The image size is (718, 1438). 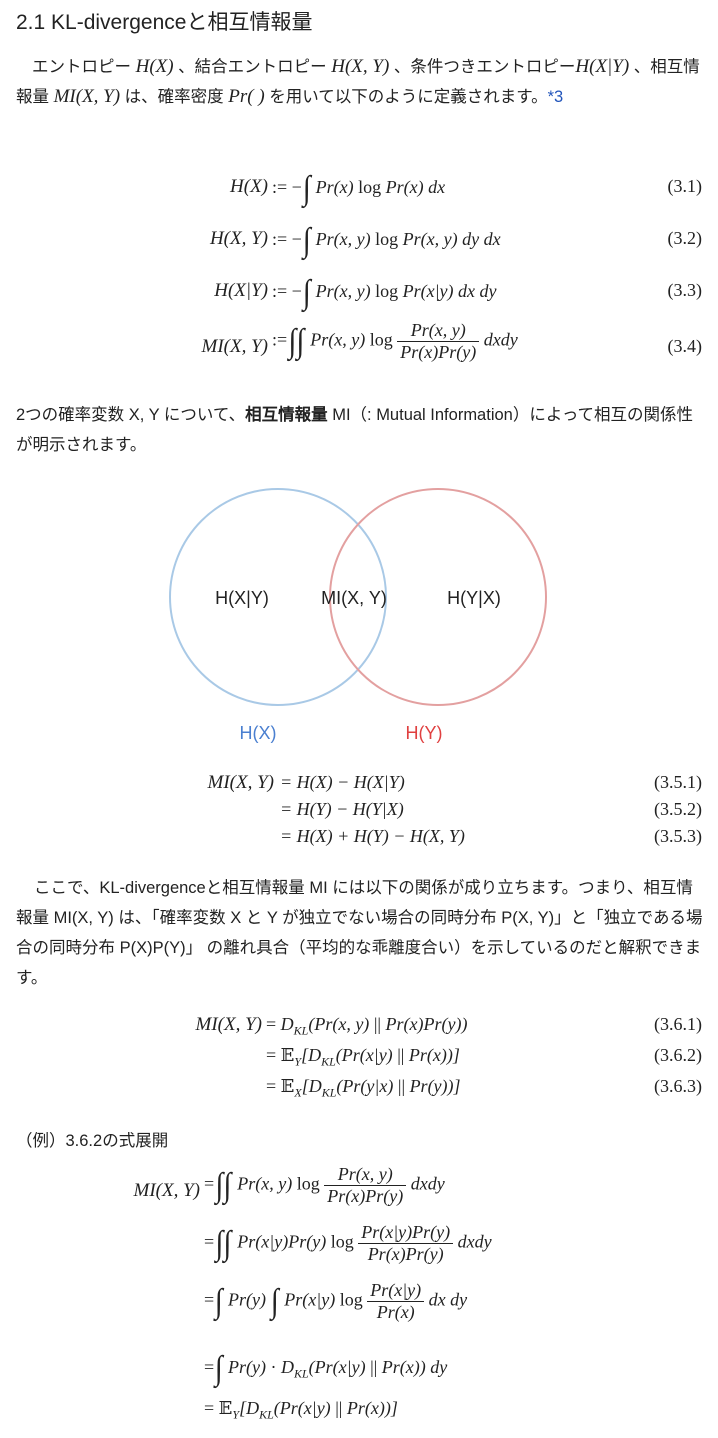 What do you see at coordinates (482, 67) in the screenshot?
I see `intro-text-3: 、条件つきエントロピー` at bounding box center [482, 67].